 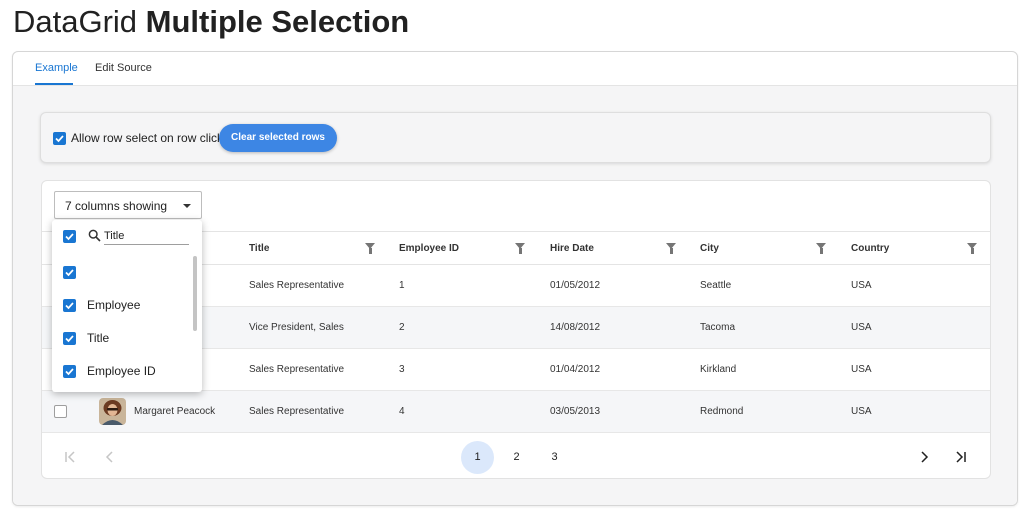 I want to click on last-page-icon, so click(x=961, y=457).